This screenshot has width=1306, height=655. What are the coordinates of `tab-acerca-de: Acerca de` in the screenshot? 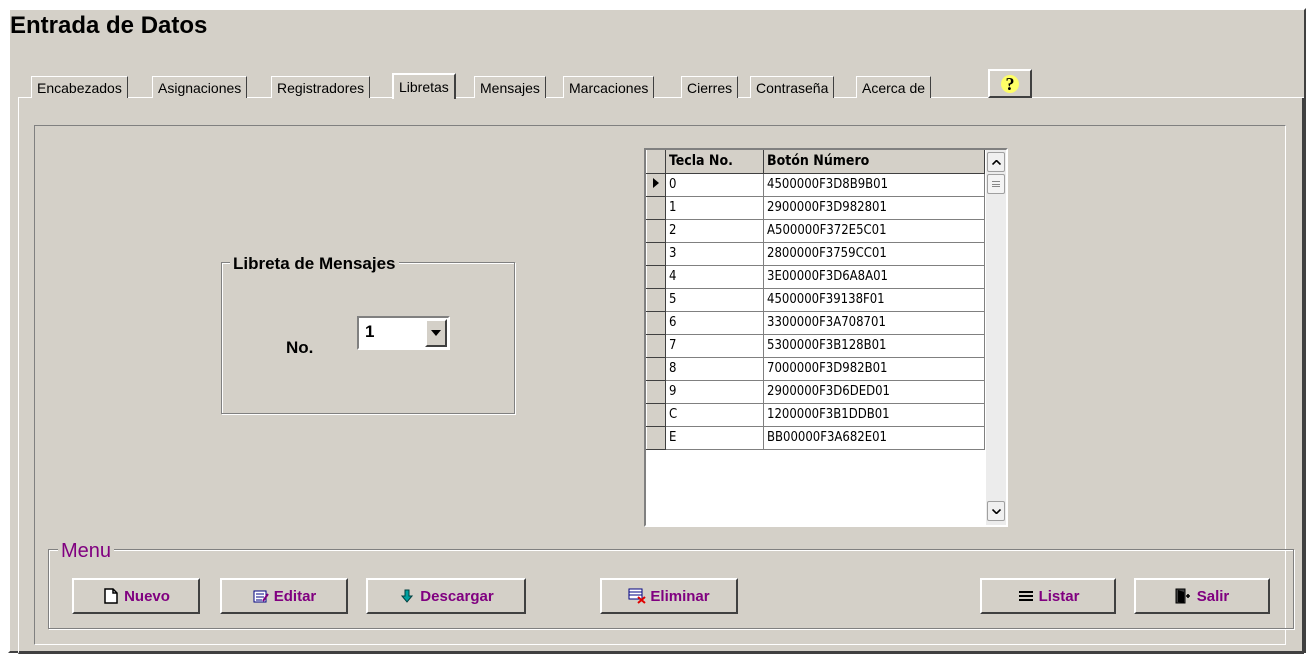 It's located at (894, 87).